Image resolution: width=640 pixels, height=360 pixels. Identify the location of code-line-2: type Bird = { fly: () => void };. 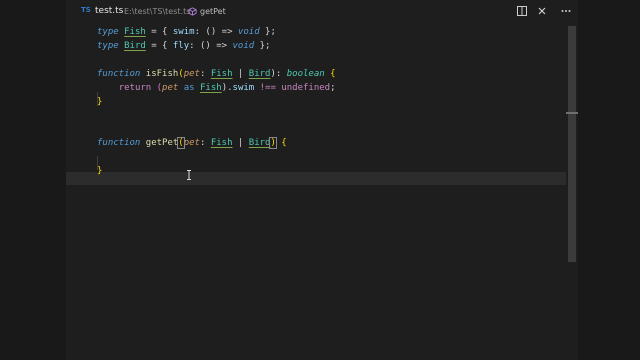
(184, 46).